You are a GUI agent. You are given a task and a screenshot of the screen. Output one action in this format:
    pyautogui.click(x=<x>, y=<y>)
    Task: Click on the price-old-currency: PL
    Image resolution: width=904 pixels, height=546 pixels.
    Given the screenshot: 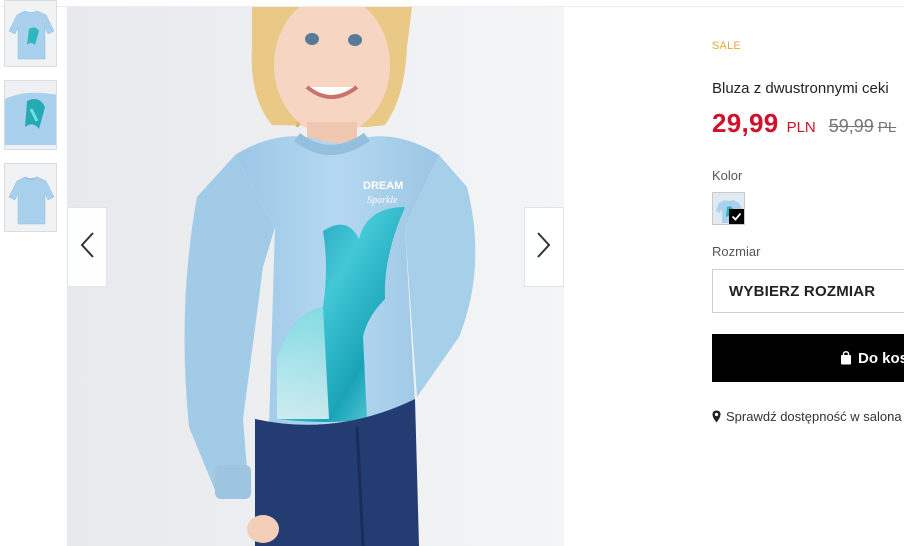 What is the action you would take?
    pyautogui.click(x=887, y=127)
    